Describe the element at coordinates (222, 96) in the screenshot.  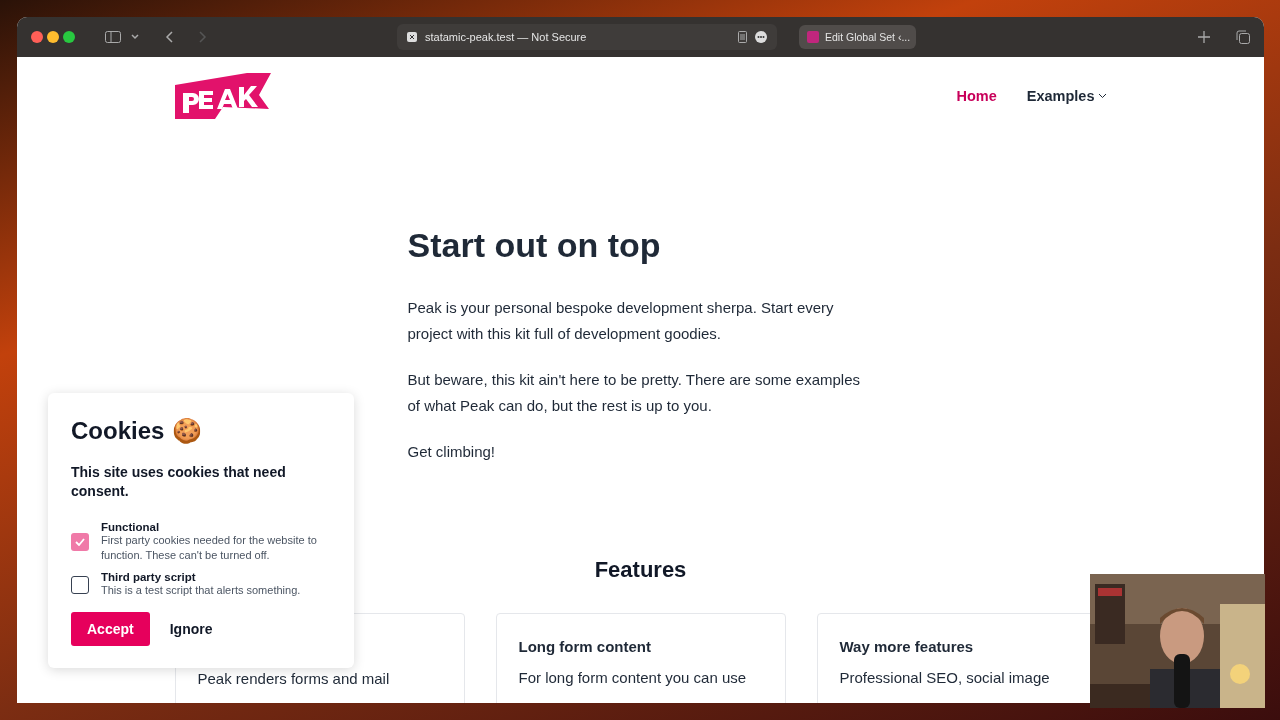
I see `peak-logo` at that location.